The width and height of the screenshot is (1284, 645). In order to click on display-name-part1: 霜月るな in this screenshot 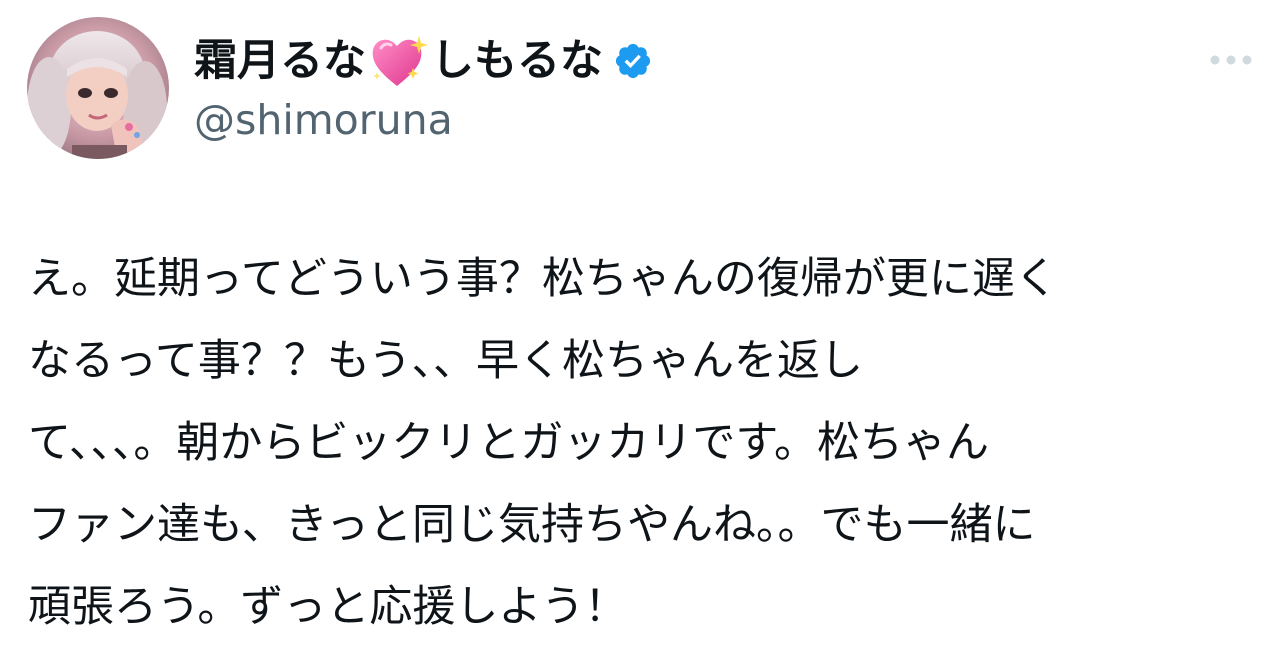, I will do `click(280, 61)`.